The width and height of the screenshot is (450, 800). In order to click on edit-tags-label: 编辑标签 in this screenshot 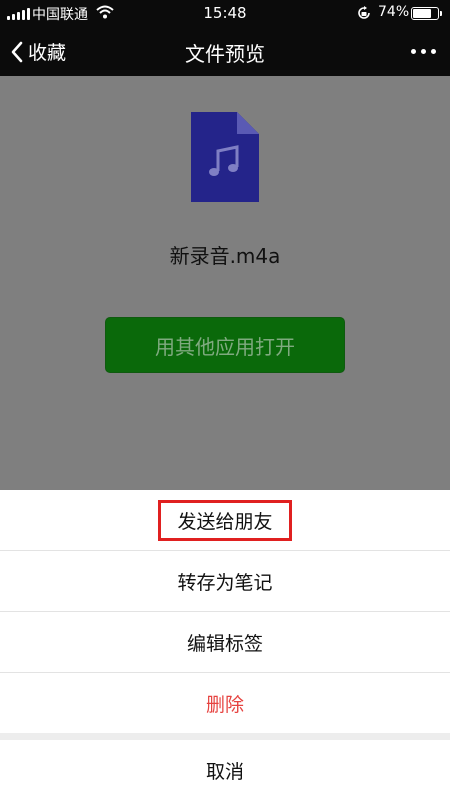, I will do `click(224, 643)`.